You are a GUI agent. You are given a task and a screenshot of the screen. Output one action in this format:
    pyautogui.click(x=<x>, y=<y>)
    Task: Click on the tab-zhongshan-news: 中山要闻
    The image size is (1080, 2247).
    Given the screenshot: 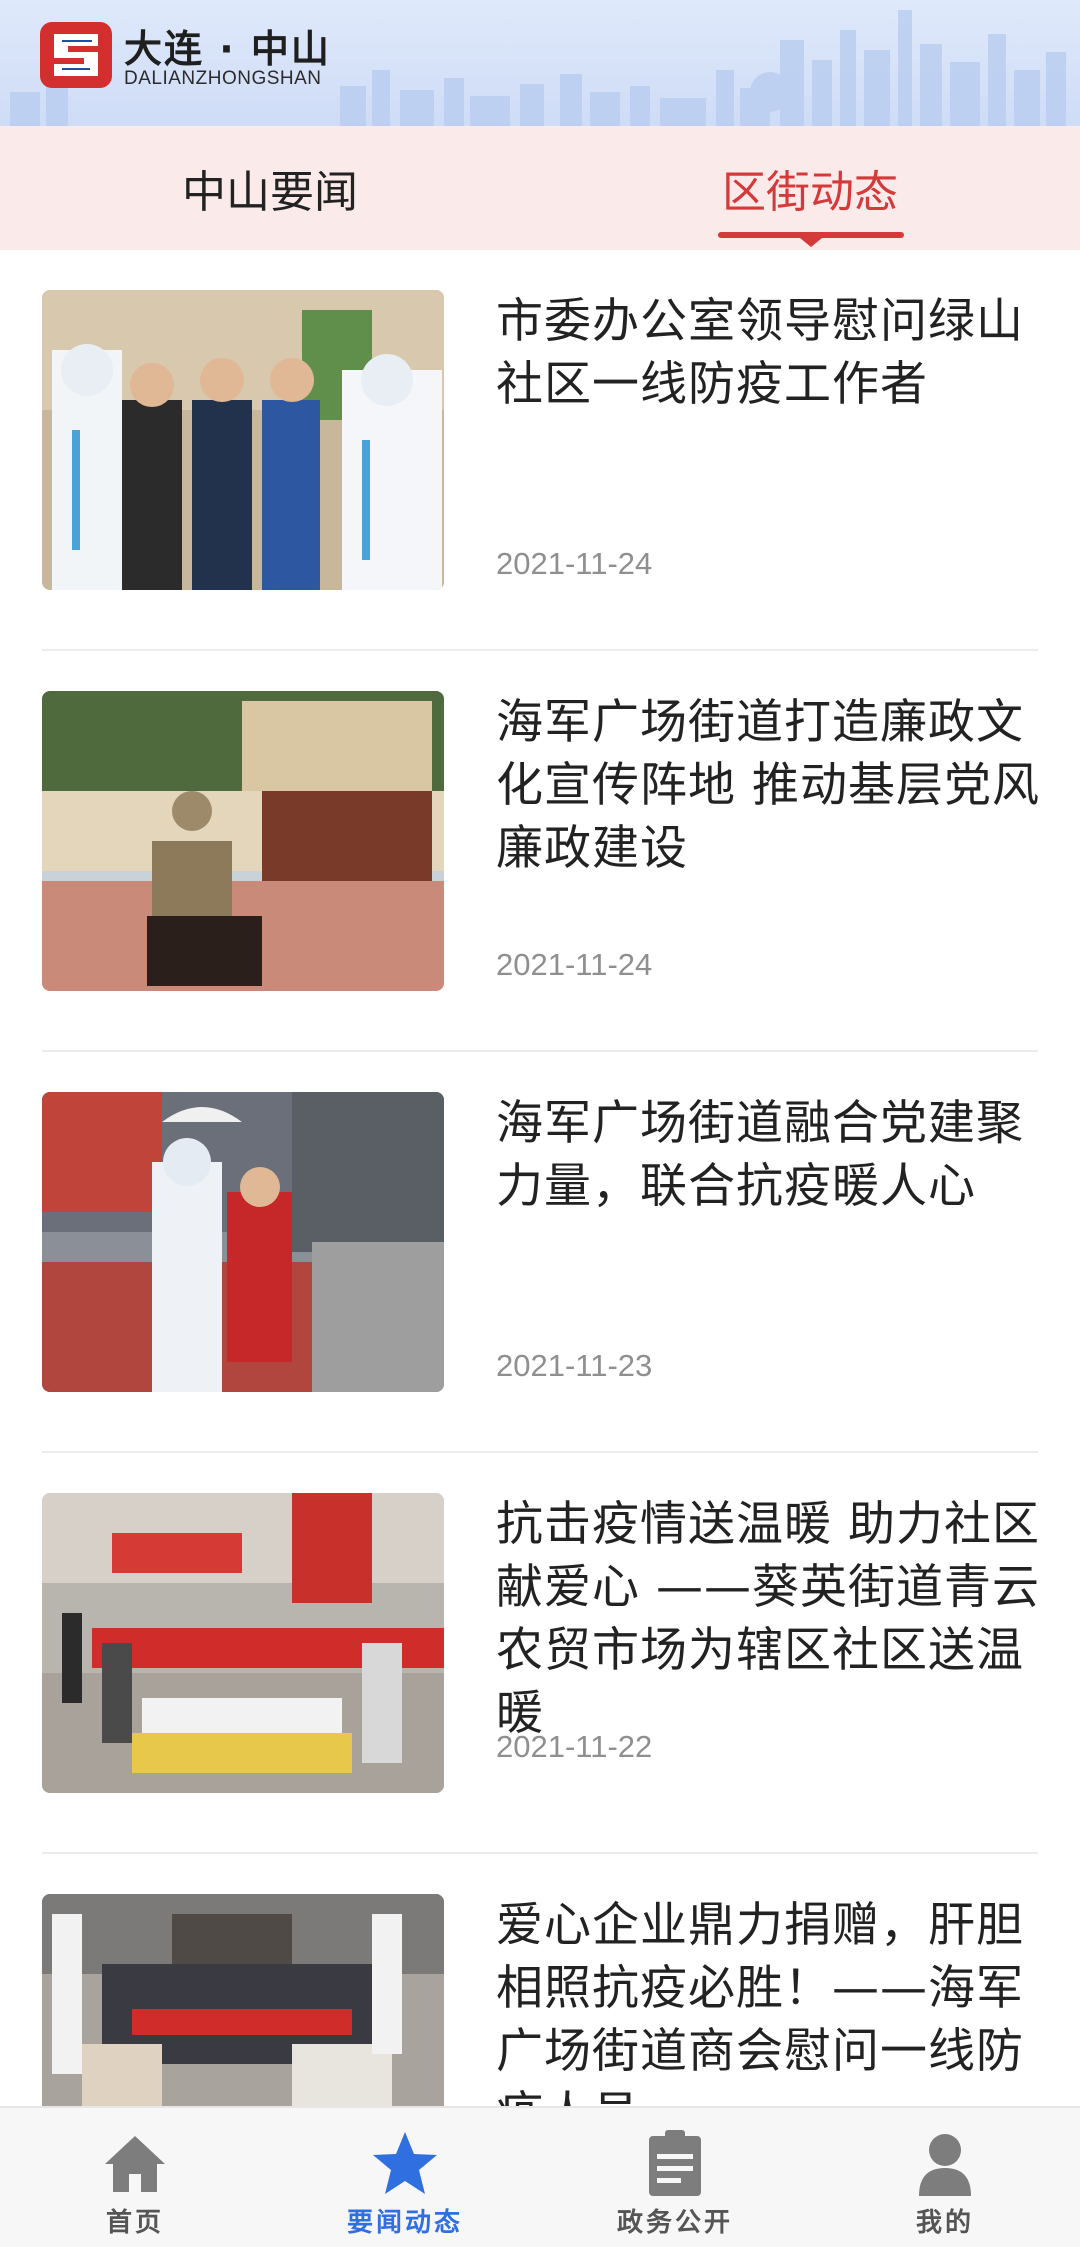 What is the action you would take?
    pyautogui.click(x=270, y=188)
    